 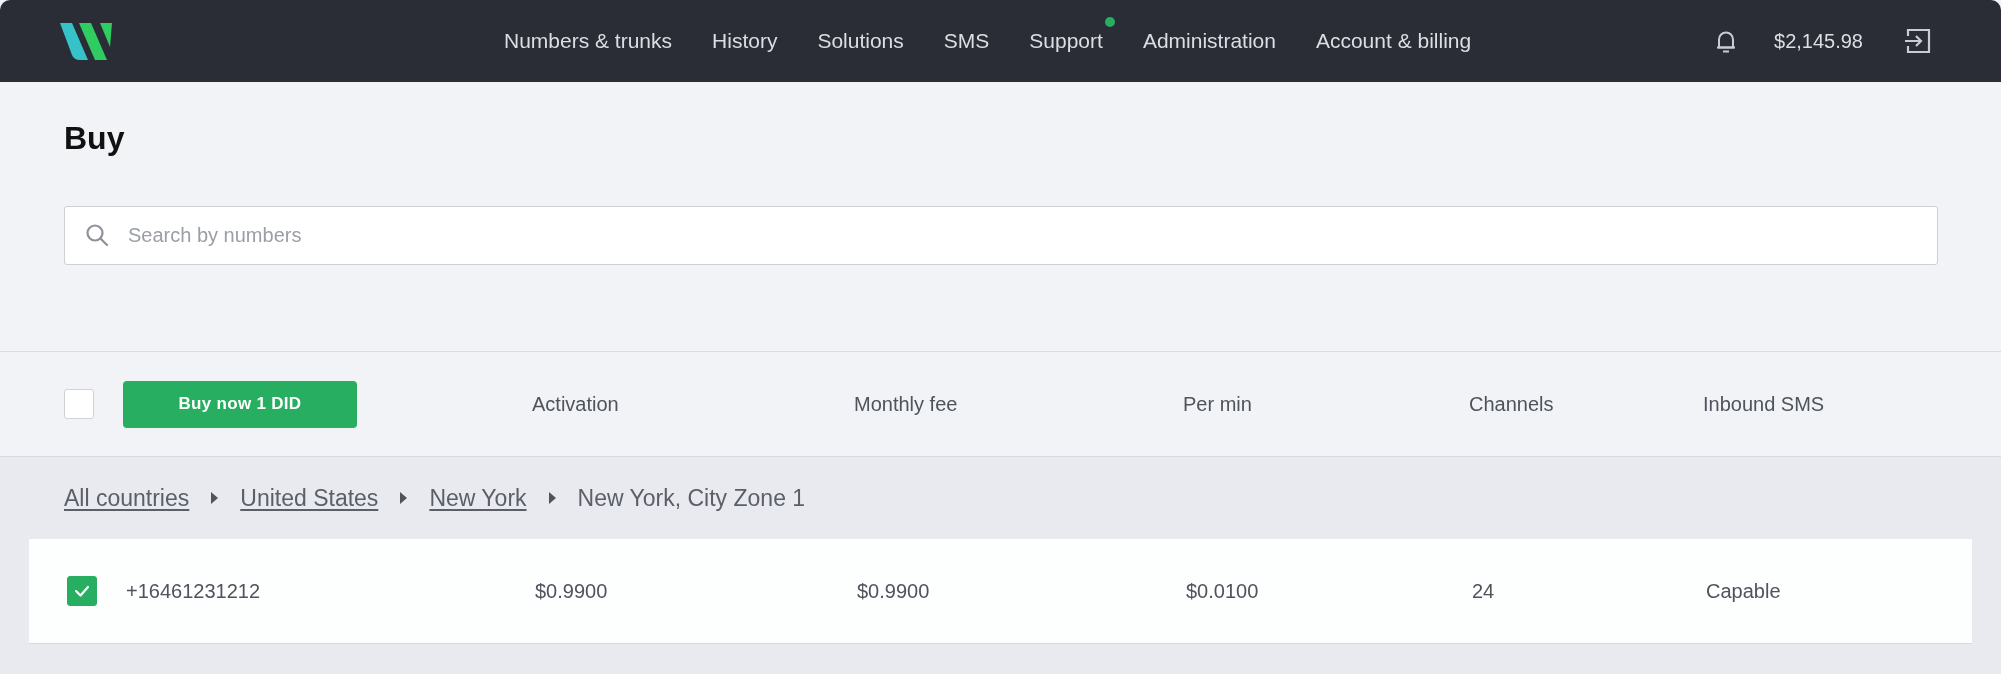 I want to click on breadcrumb-link: New York, so click(x=478, y=498).